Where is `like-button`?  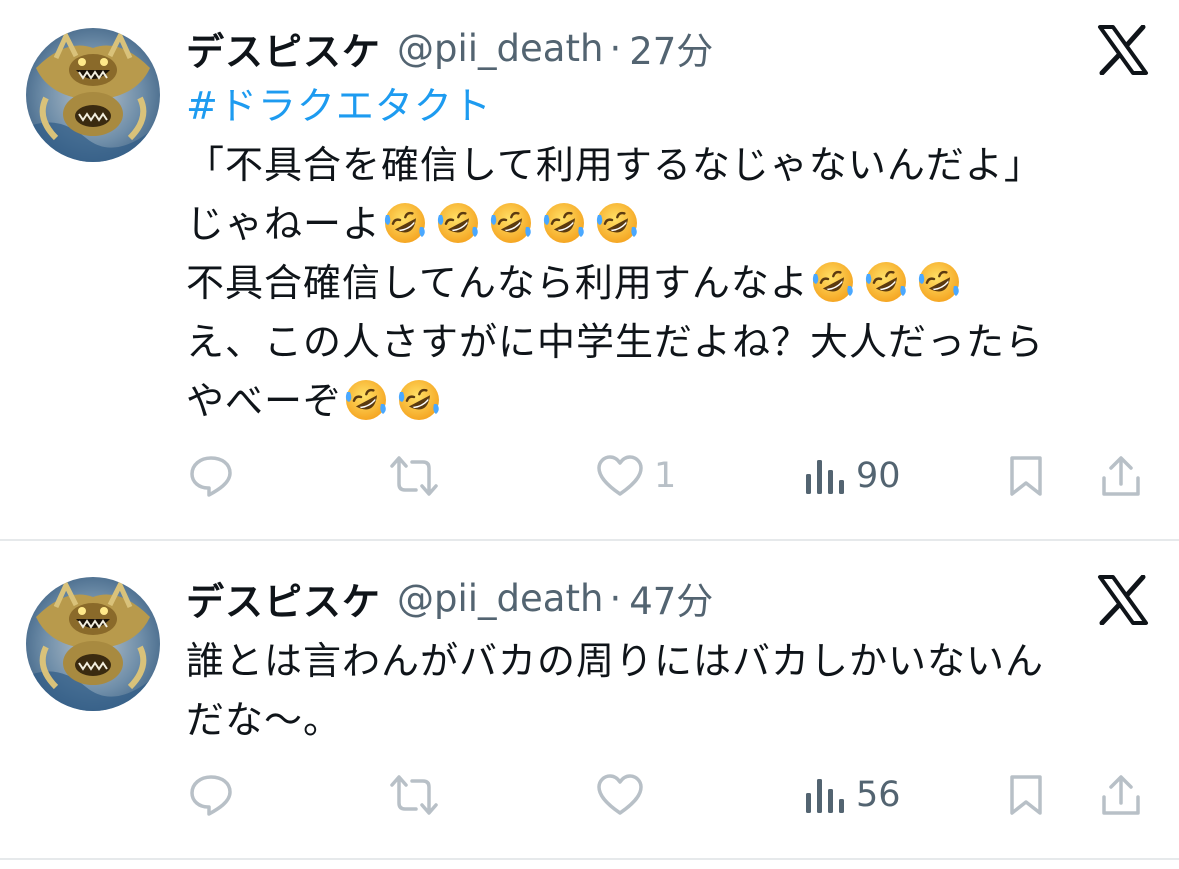
like-button is located at coordinates (620, 795).